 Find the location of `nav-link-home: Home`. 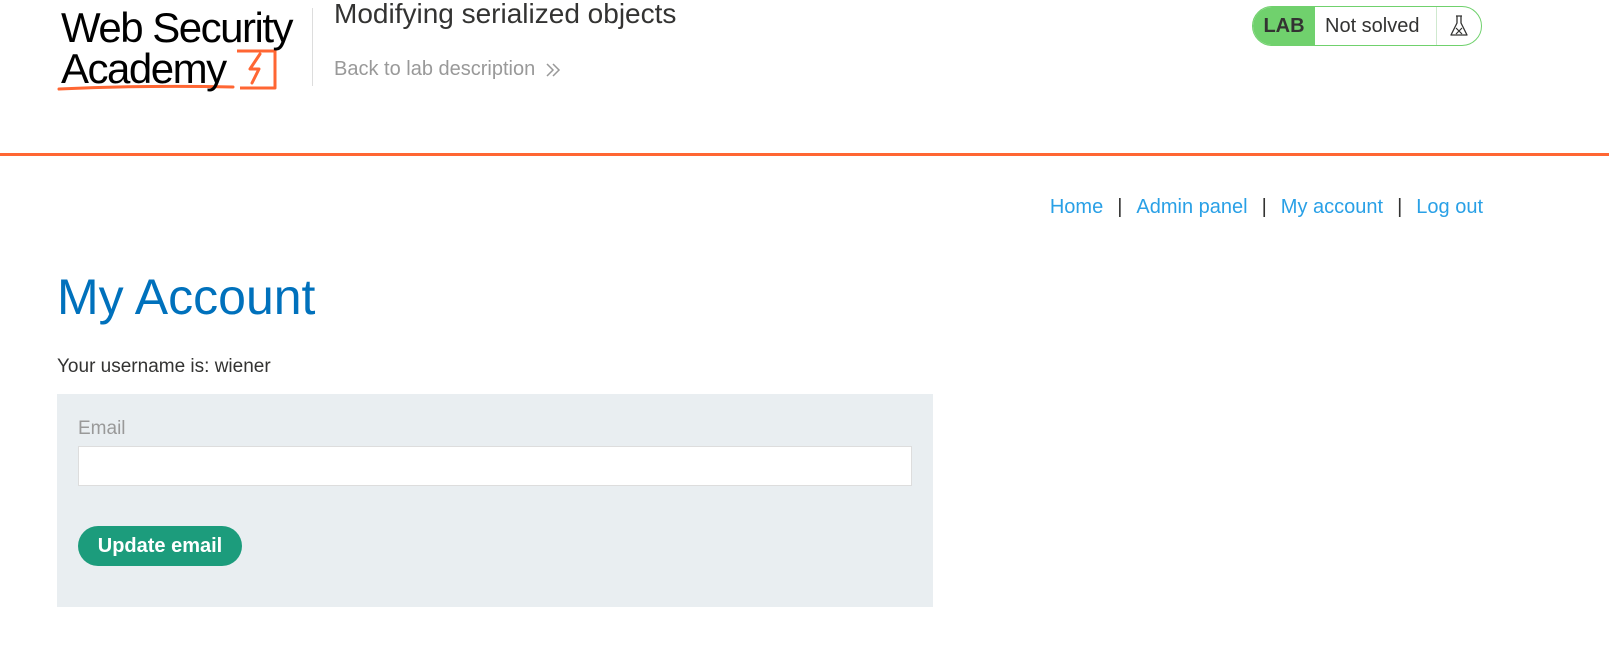

nav-link-home: Home is located at coordinates (1076, 207).